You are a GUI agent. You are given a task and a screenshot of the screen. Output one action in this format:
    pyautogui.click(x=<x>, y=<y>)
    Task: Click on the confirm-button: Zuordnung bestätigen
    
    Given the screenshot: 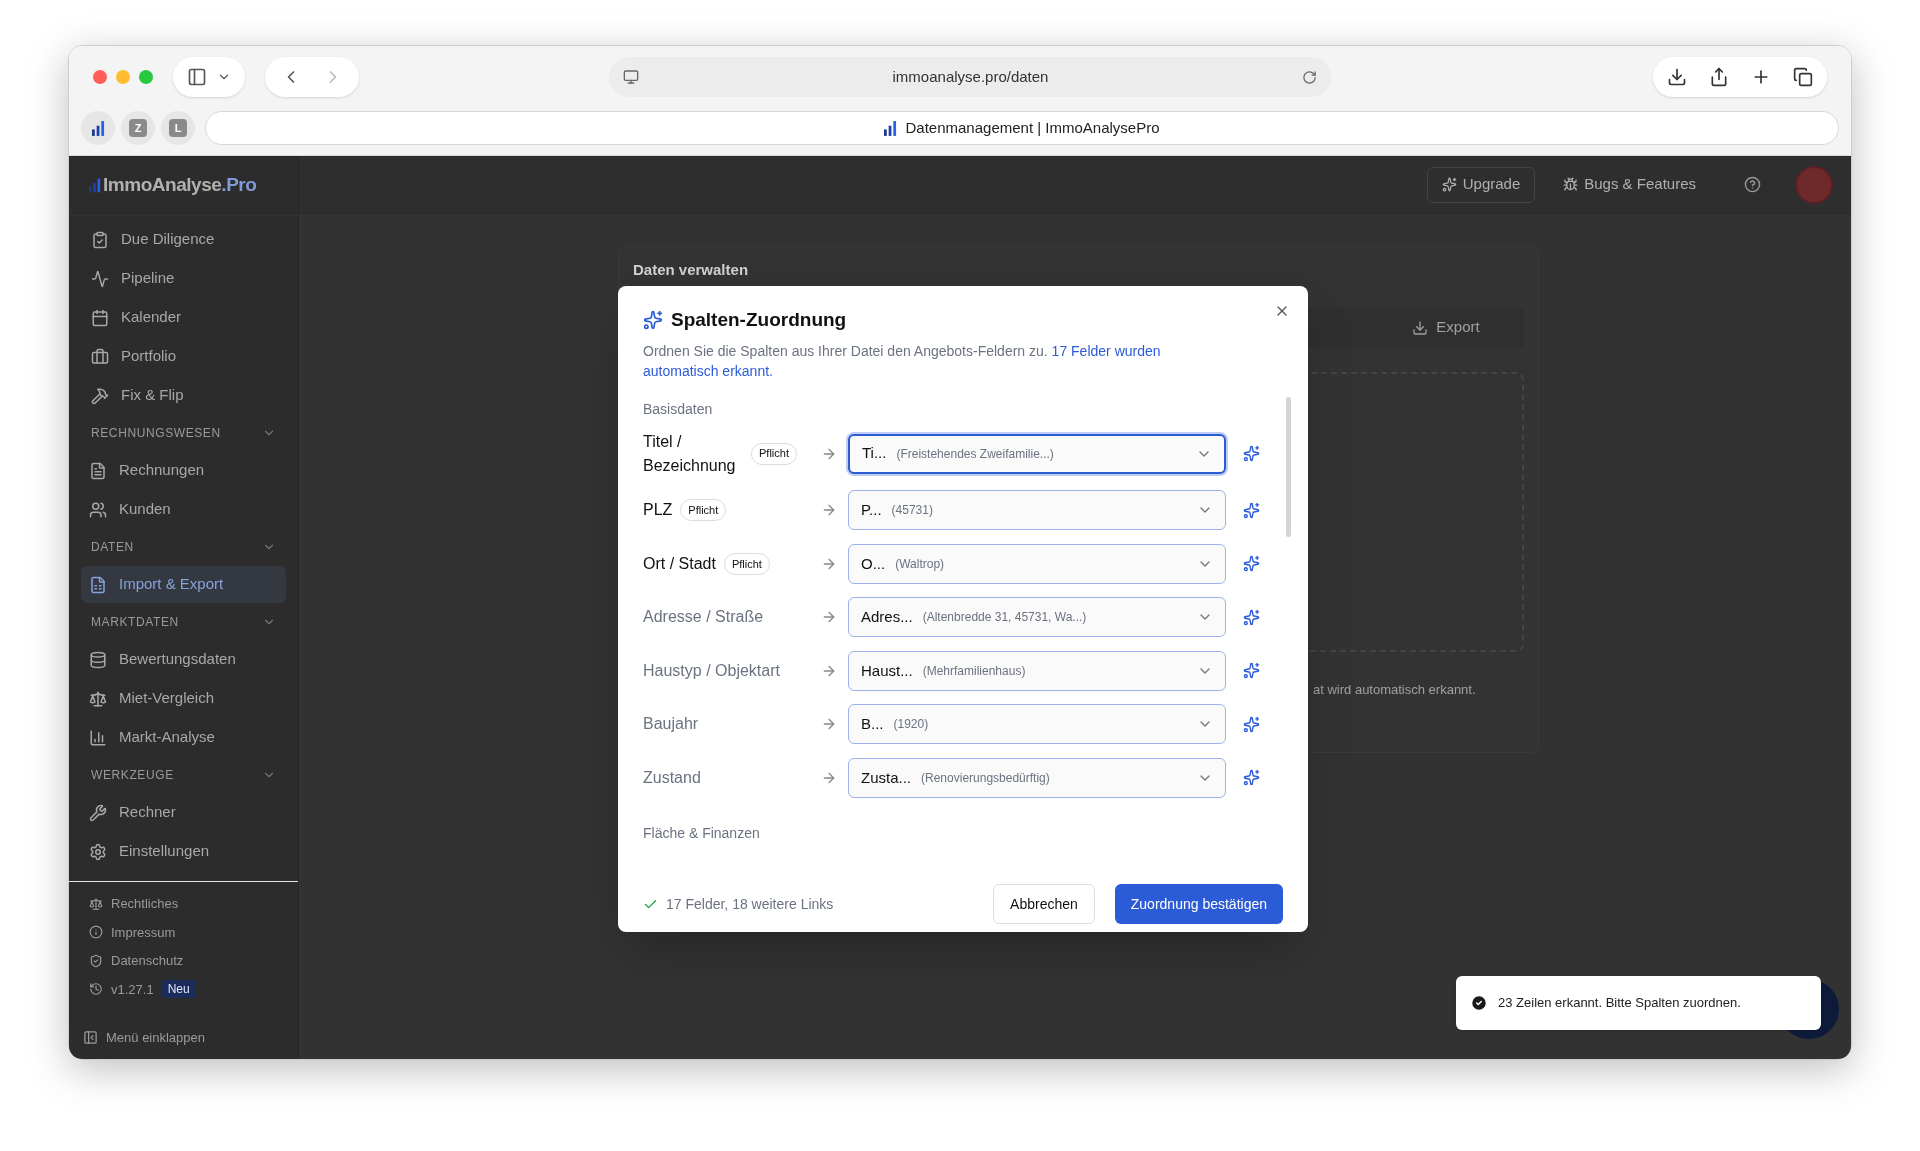 What is the action you would take?
    pyautogui.click(x=1198, y=904)
    